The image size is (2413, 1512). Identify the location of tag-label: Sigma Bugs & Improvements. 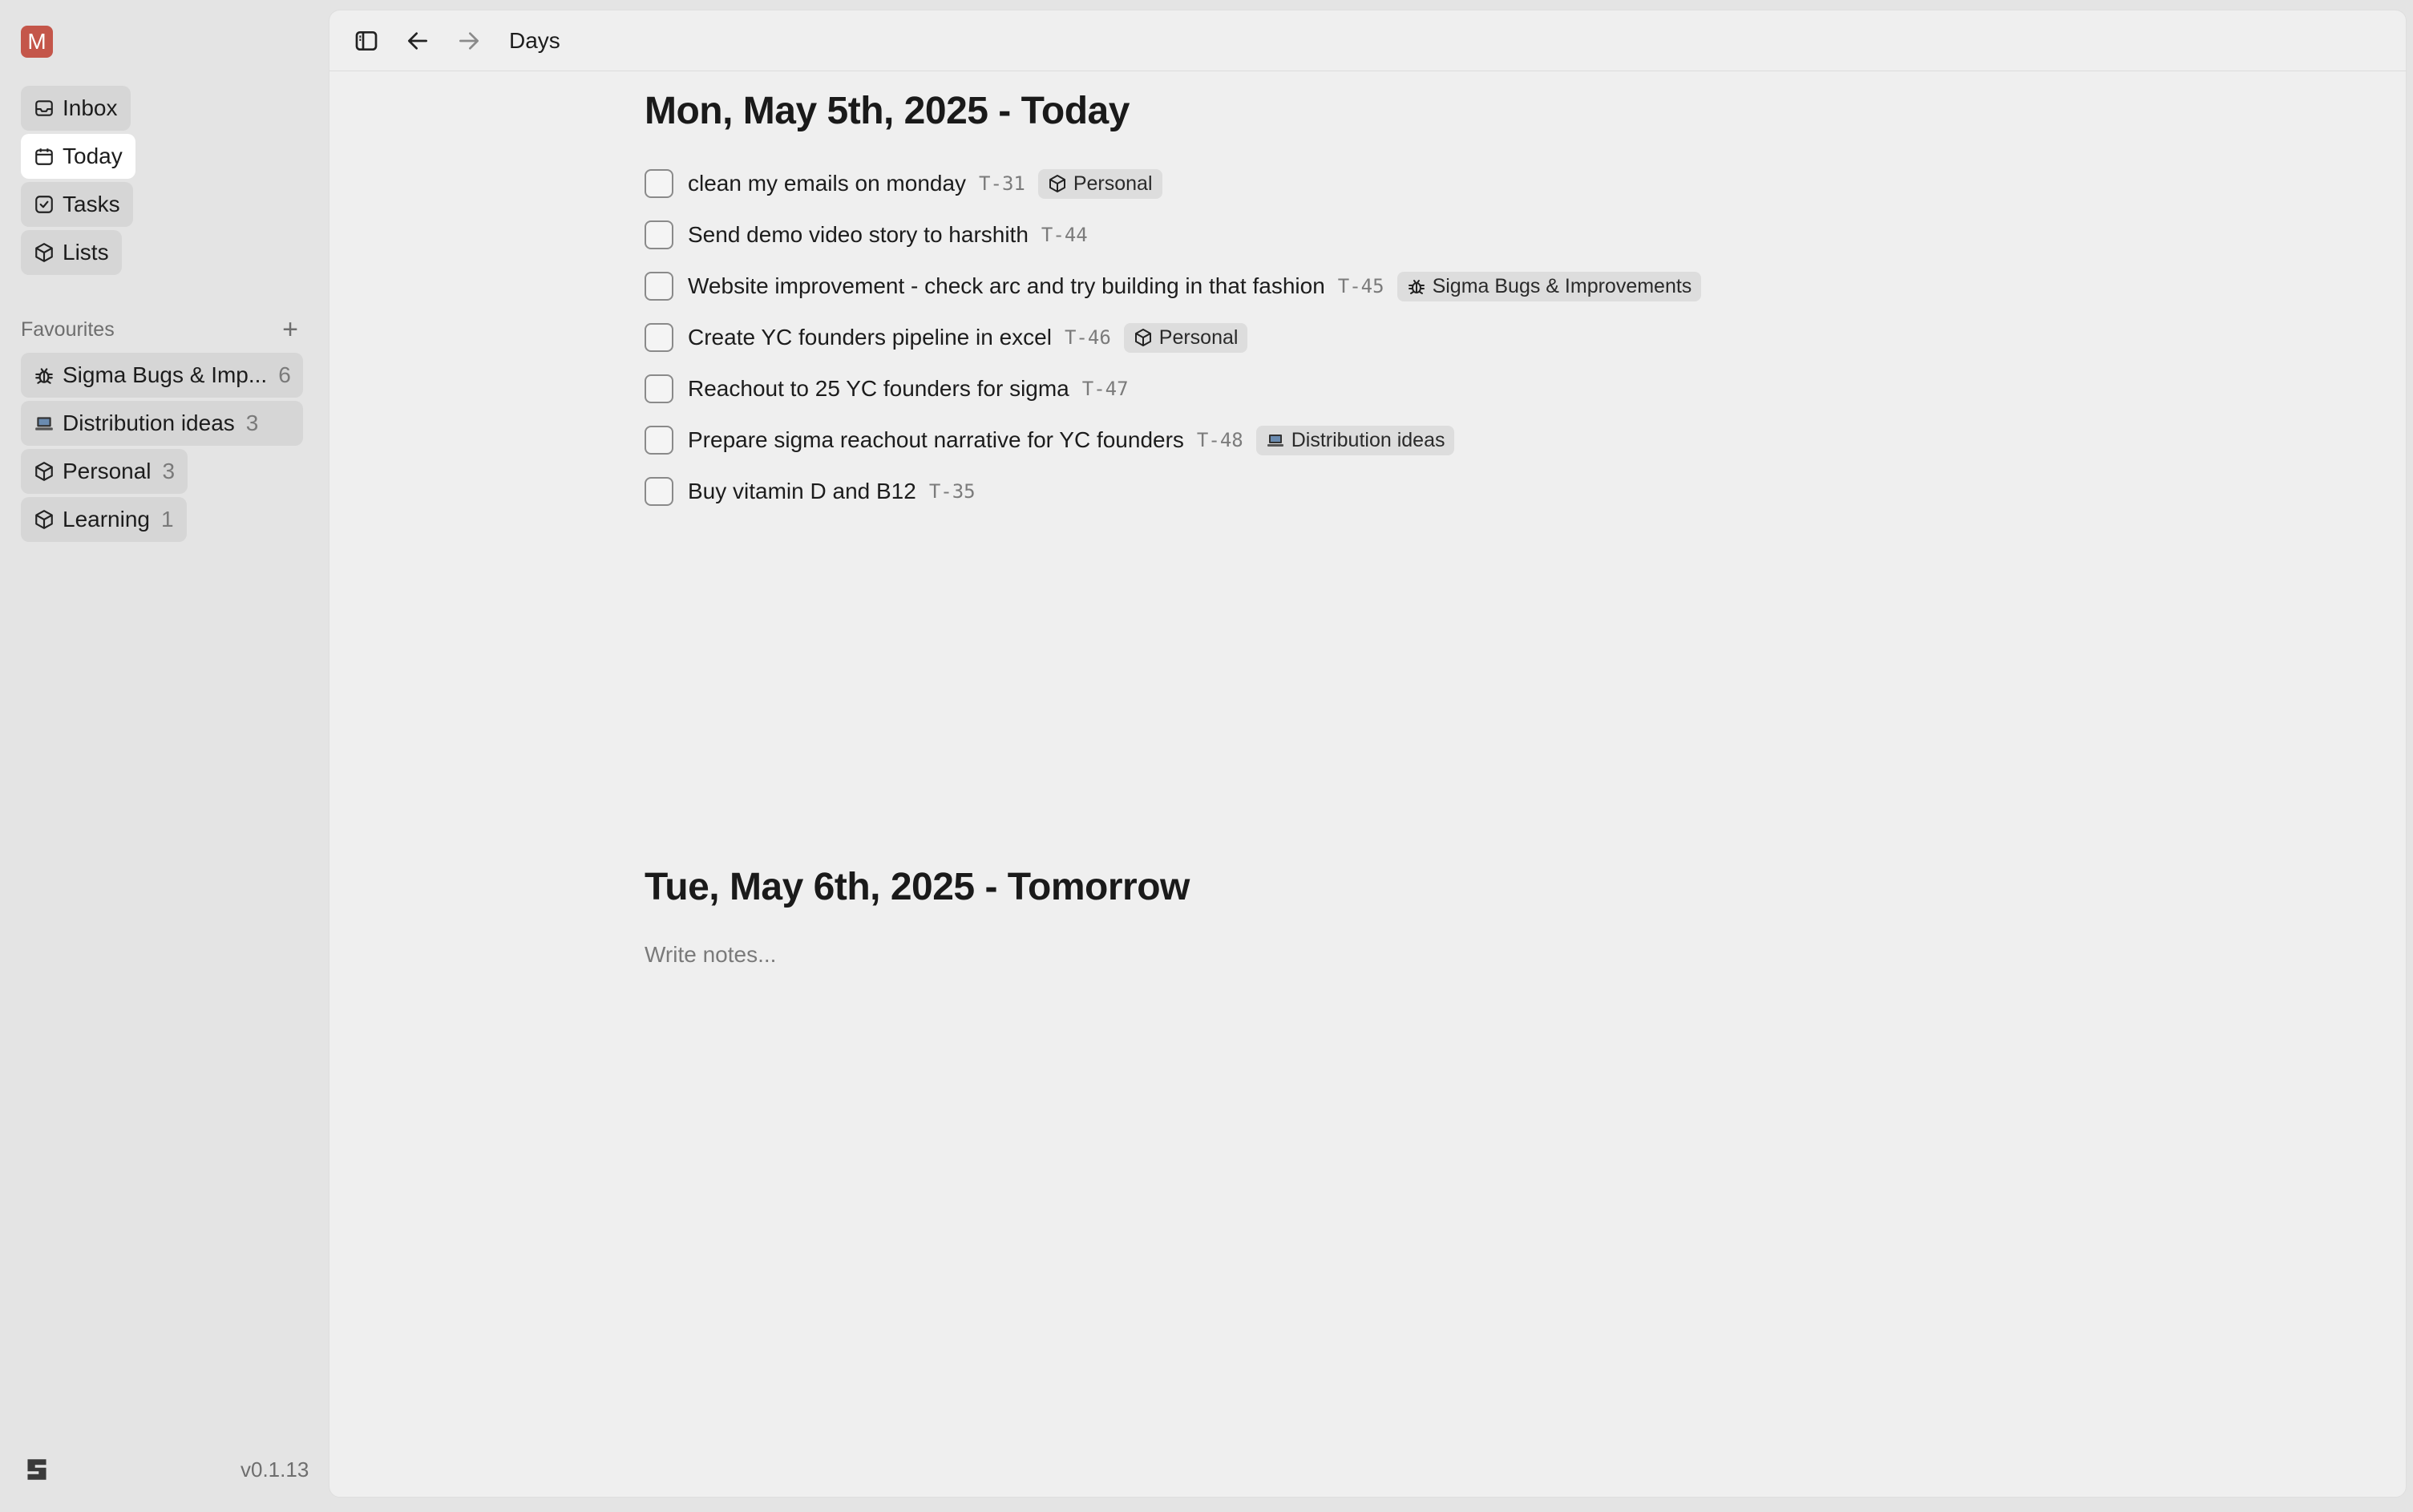
(1562, 285).